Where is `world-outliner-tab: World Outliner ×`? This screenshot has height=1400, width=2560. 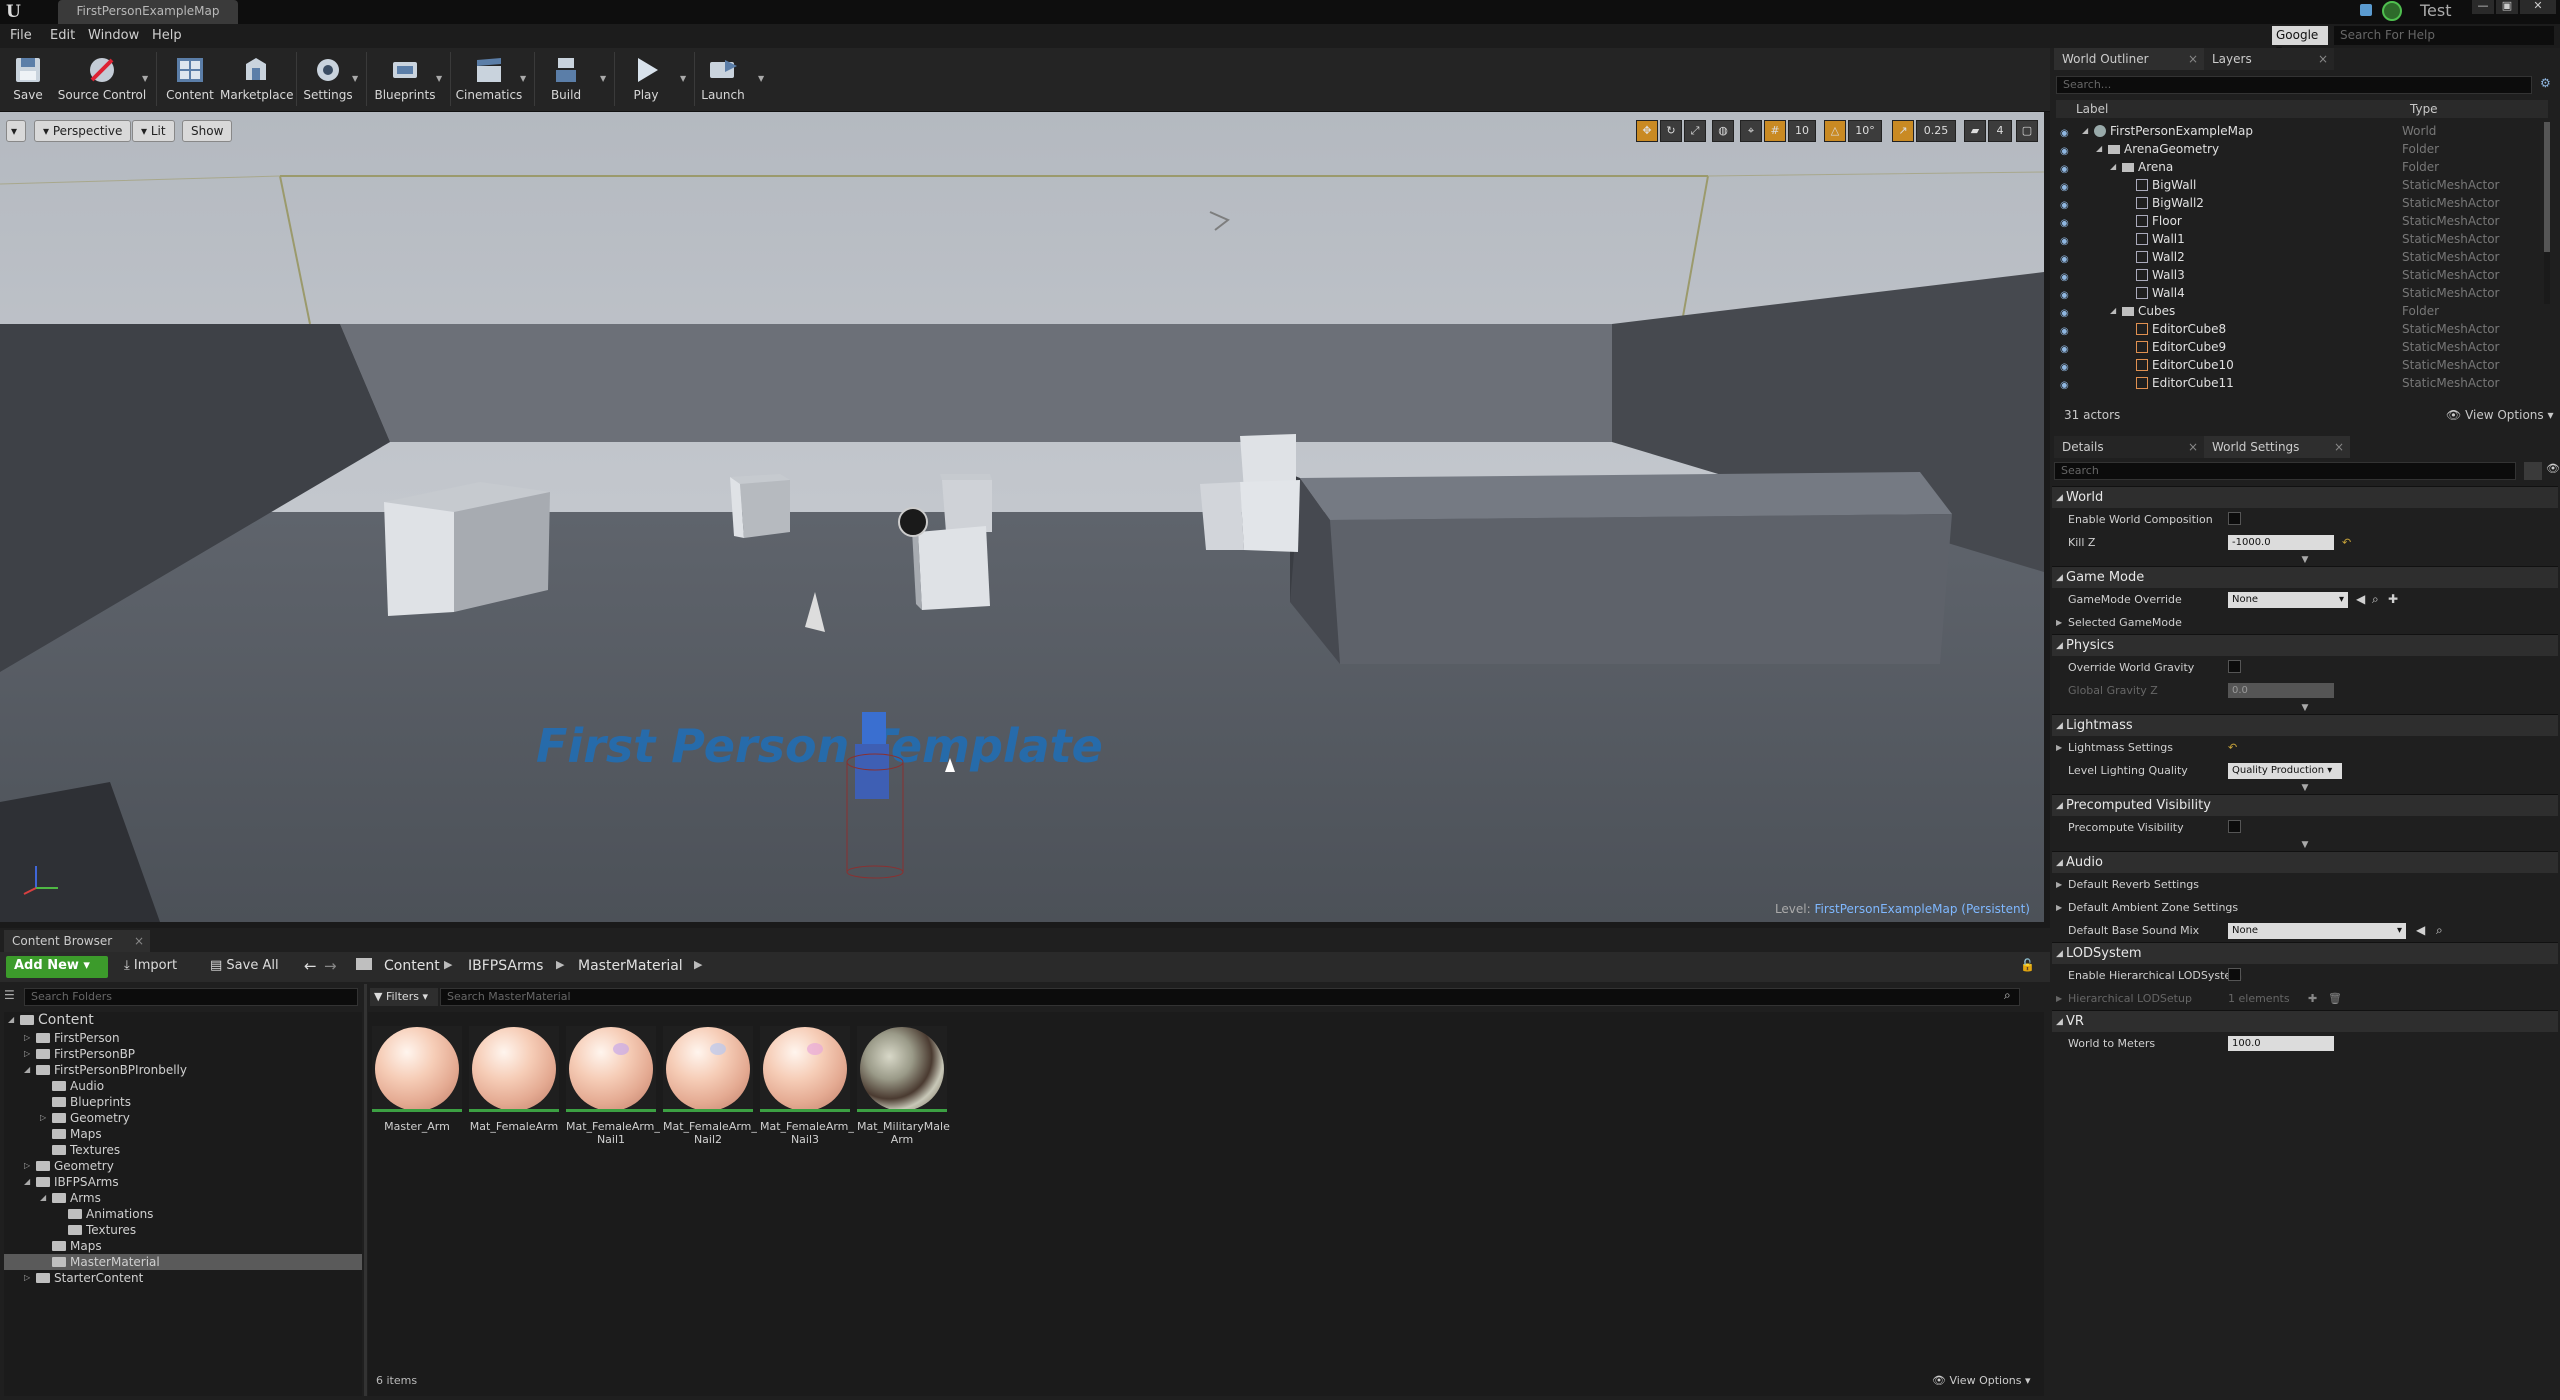 world-outliner-tab: World Outliner × is located at coordinates (2129, 59).